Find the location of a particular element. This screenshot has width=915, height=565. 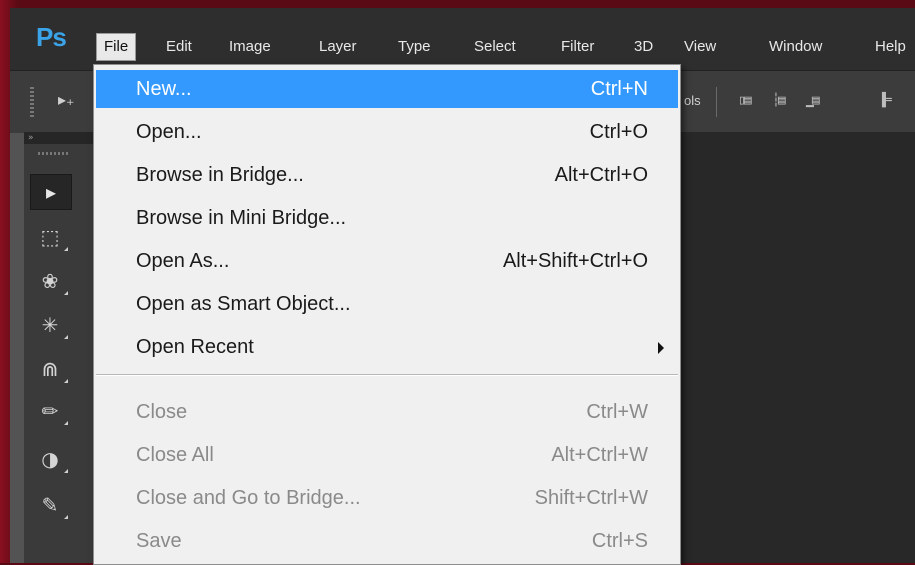

menu-type: Type is located at coordinates (414, 47).